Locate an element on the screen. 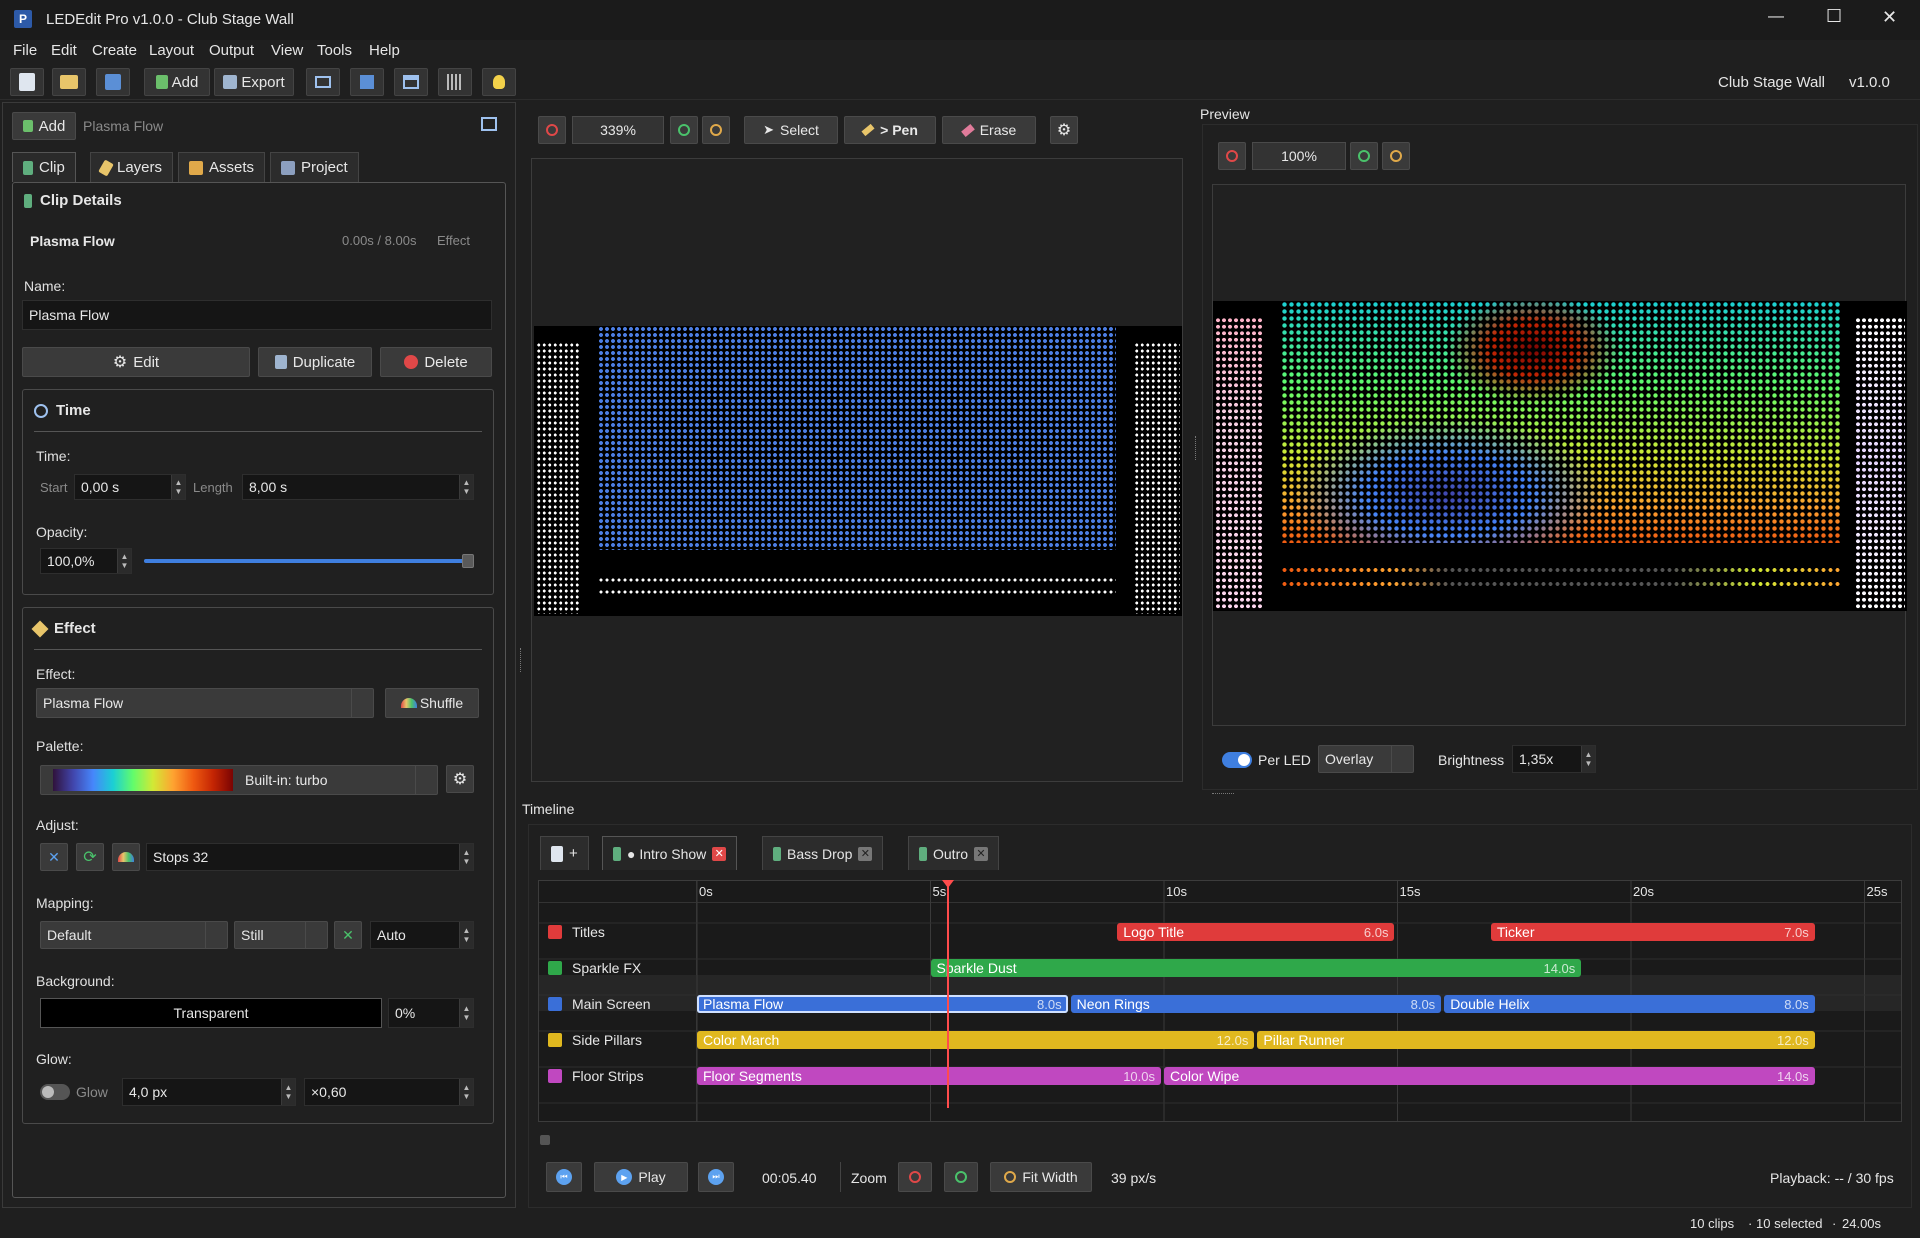 The height and width of the screenshot is (1238, 1920). glow-mult-spinner: ▲ ▼ is located at coordinates (466, 1092).